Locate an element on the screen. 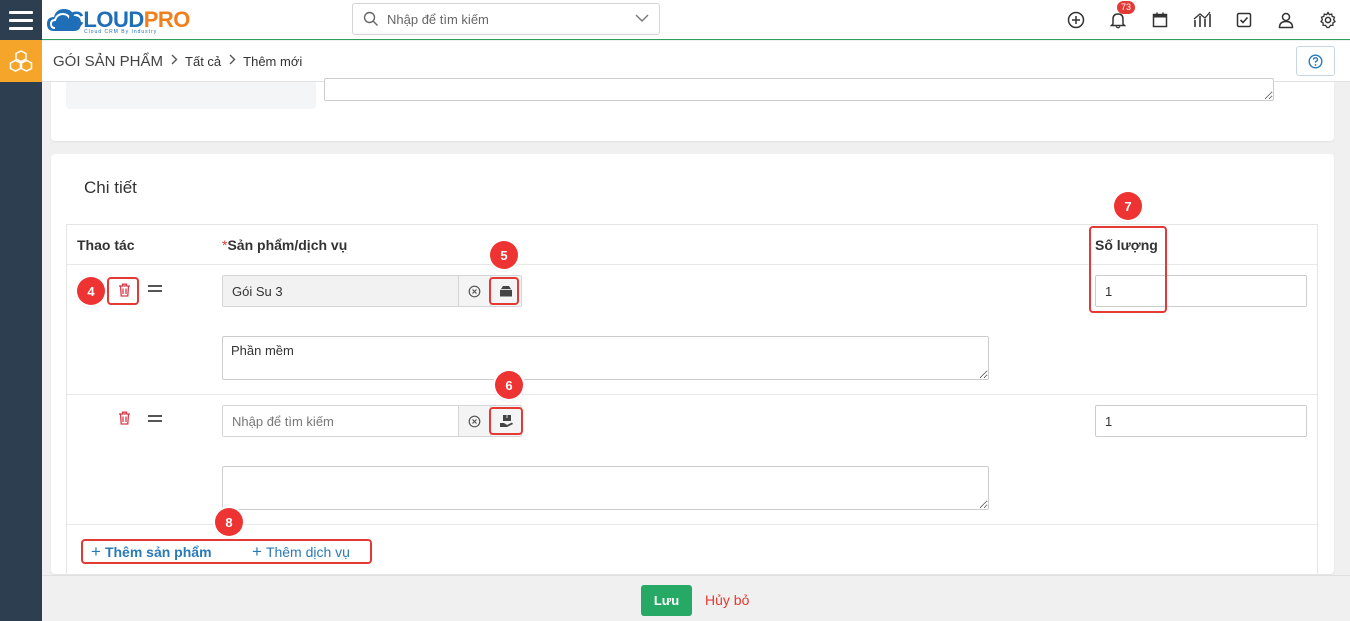 The height and width of the screenshot is (621, 1350). add-service-link: + Thêm dịch vụ is located at coordinates (301, 552).